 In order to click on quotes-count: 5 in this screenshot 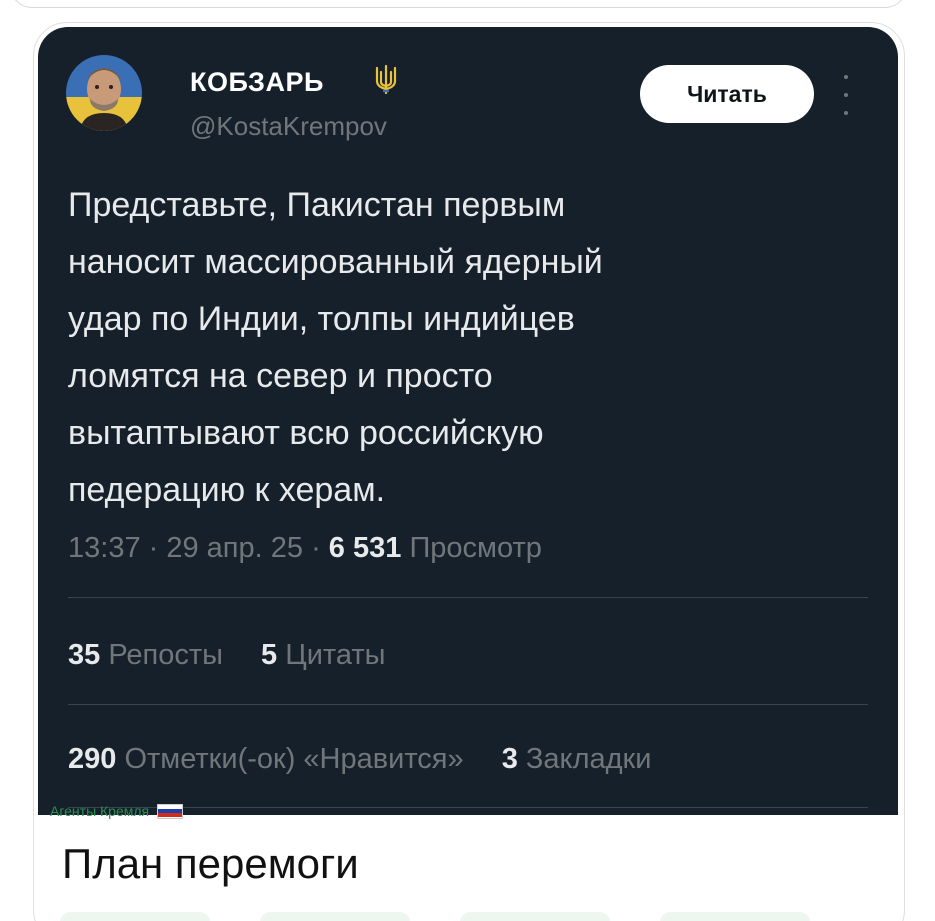, I will do `click(269, 655)`.